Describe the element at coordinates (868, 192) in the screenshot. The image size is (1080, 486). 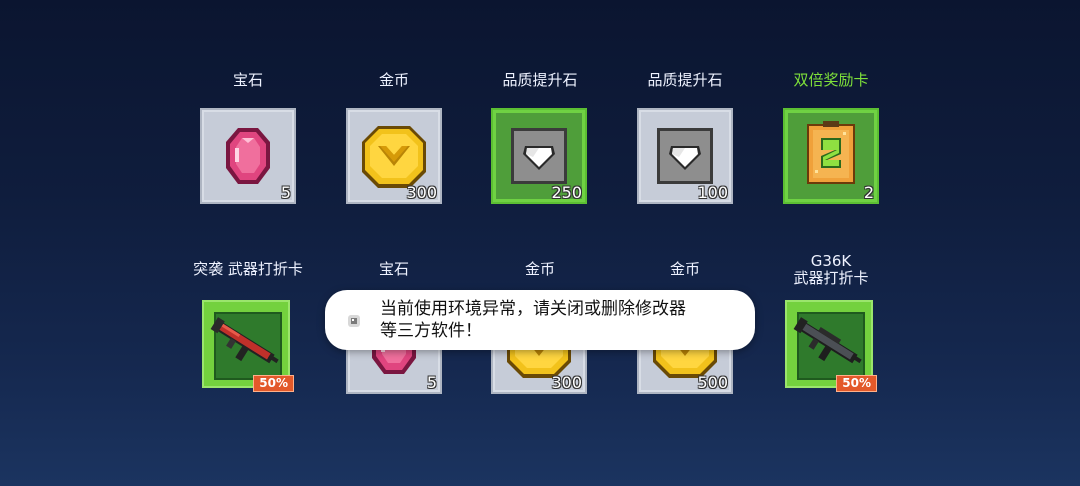
I see `item-quantity: 2` at that location.